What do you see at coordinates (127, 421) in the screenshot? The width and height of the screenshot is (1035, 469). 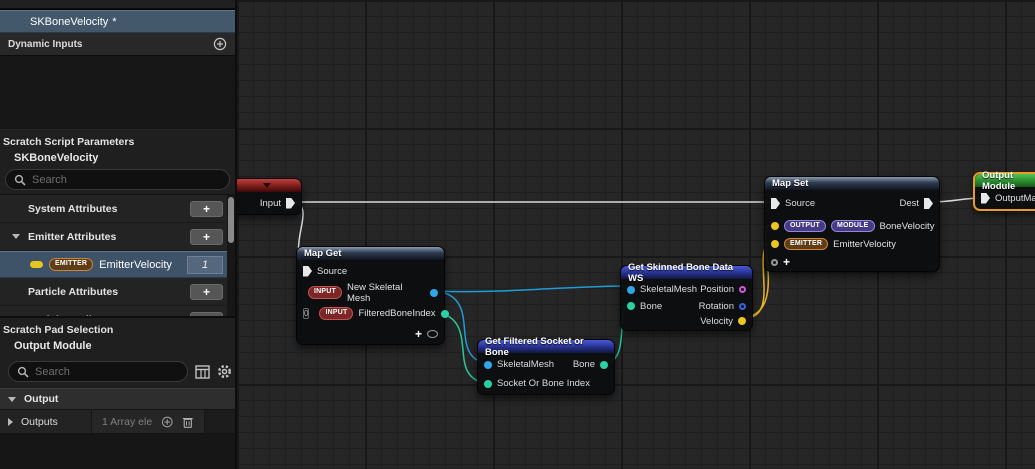 I see `array-count-value: 1 Array elen` at bounding box center [127, 421].